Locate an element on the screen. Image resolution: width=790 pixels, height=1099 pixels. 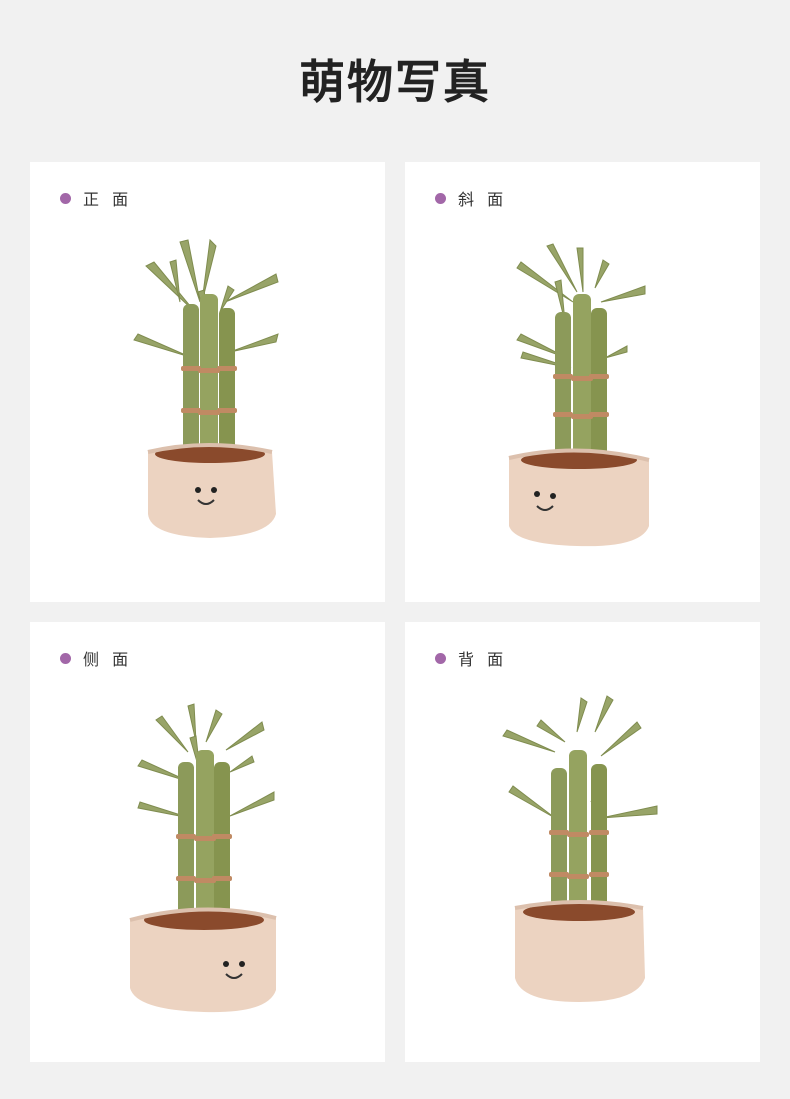
page-title: 萌物写真 is located at coordinates (395, 82).